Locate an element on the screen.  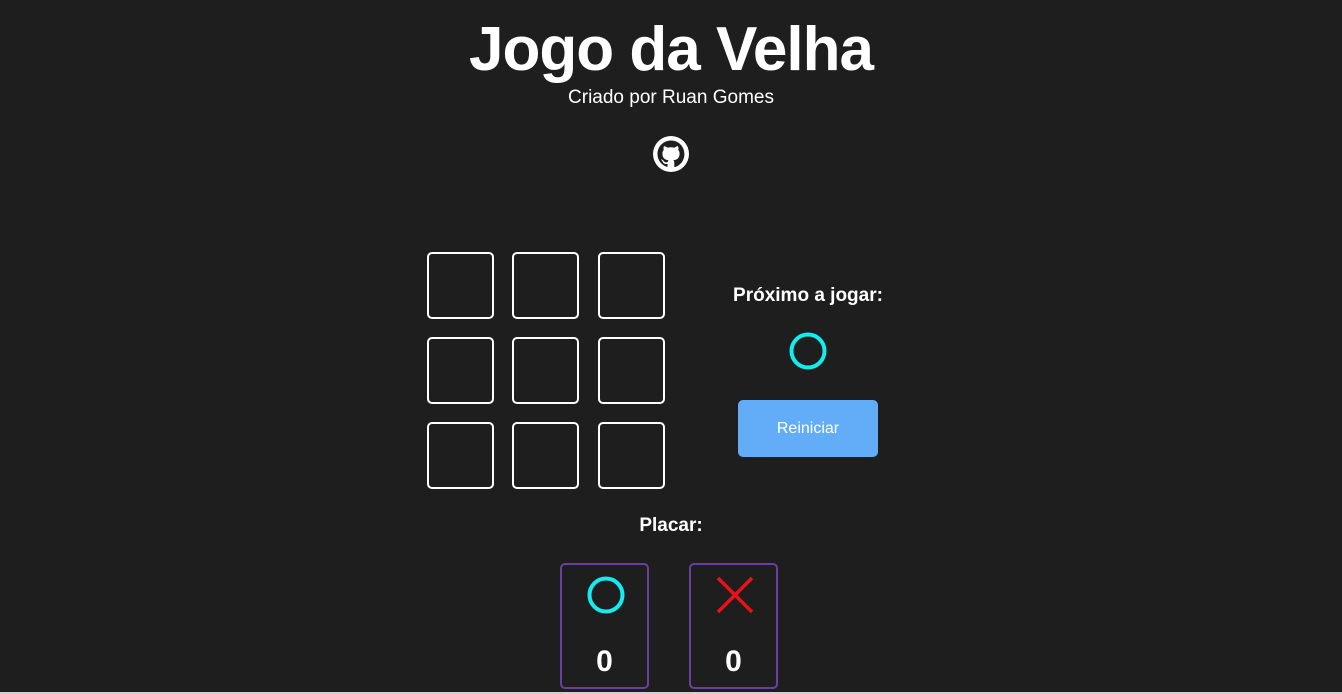
github-icon is located at coordinates (671, 154).